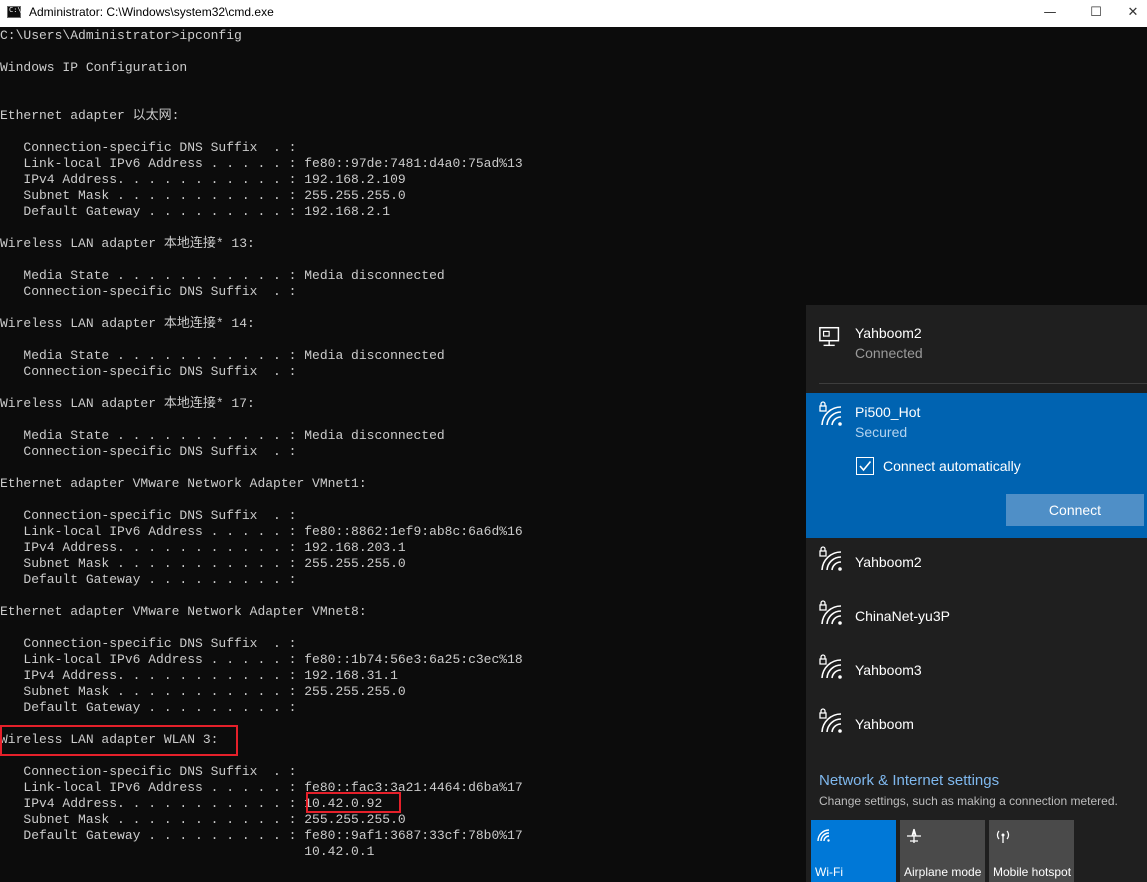 The height and width of the screenshot is (882, 1147). Describe the element at coordinates (1031, 851) in the screenshot. I see `mobile-hotspot-tile: Mobile hotspot` at that location.